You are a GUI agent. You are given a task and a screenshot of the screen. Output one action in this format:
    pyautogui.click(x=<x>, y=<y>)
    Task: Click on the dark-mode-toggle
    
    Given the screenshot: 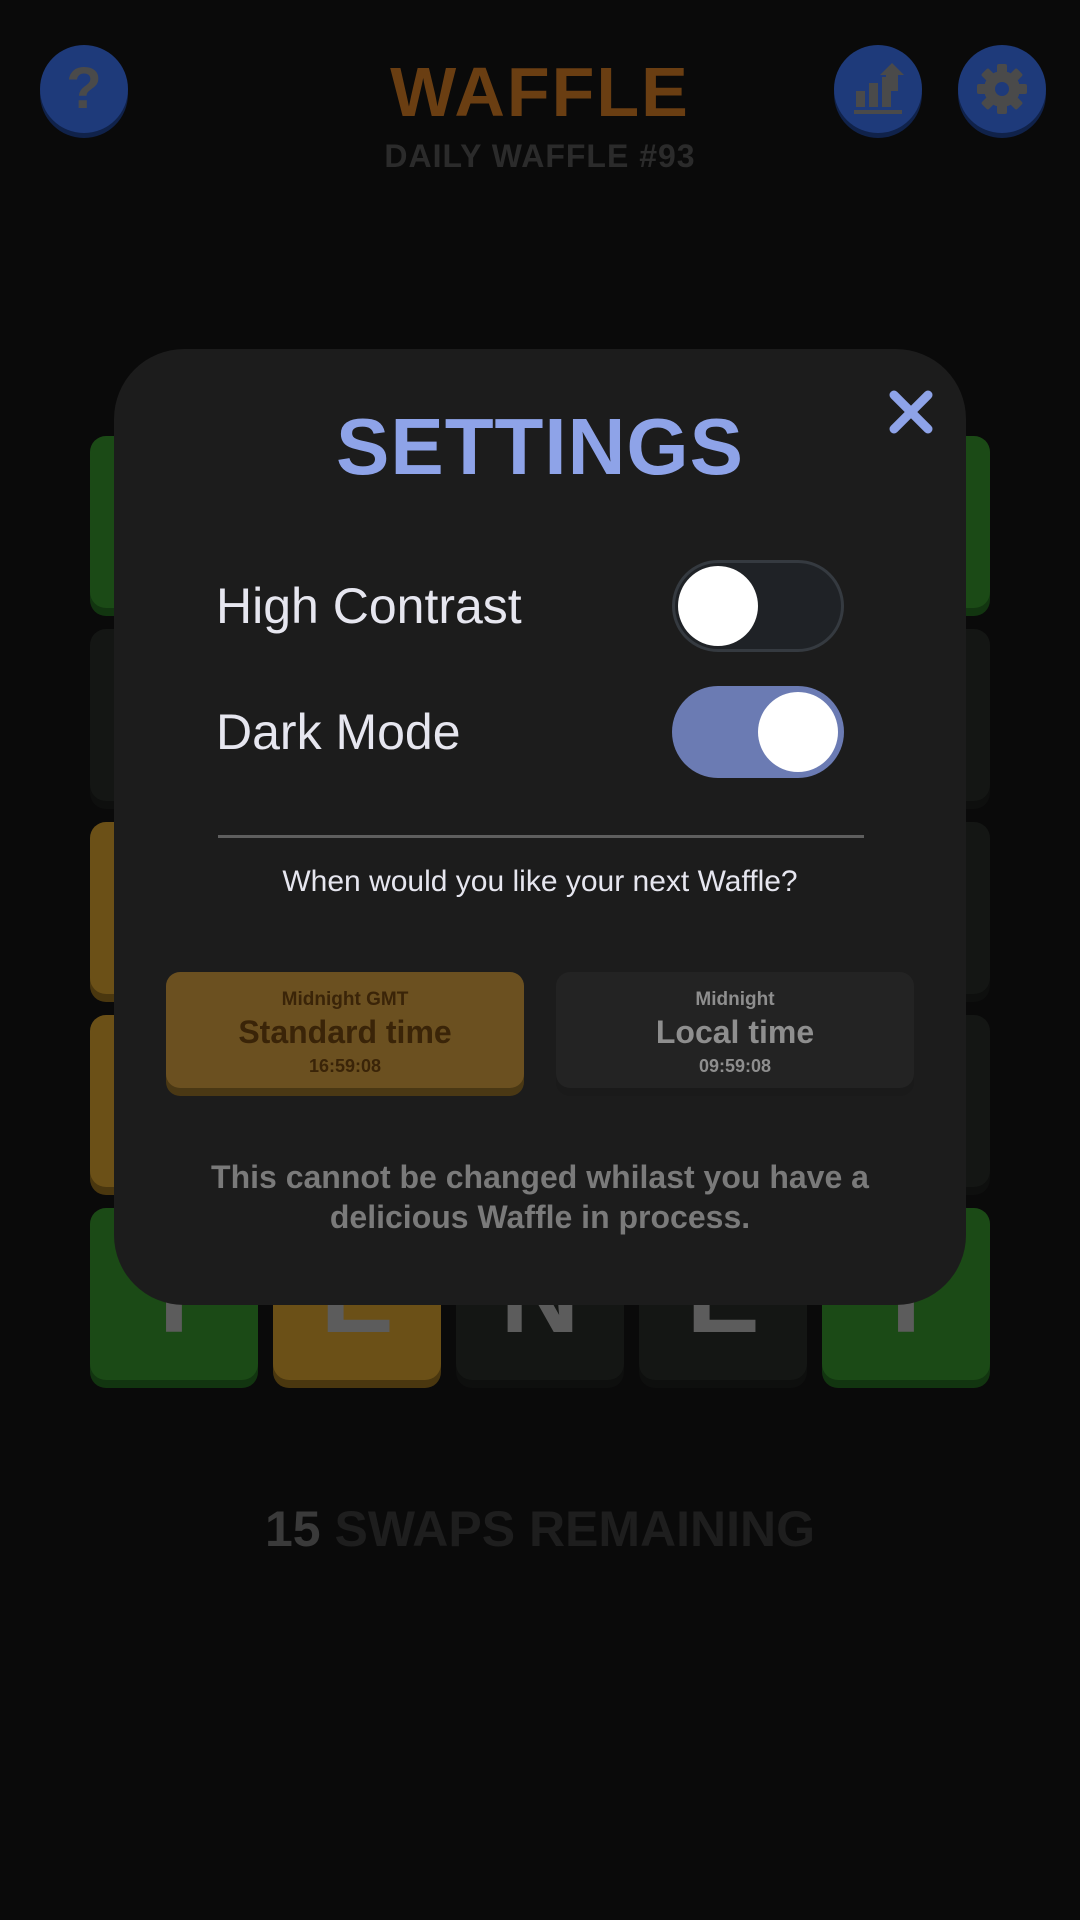 What is the action you would take?
    pyautogui.click(x=758, y=732)
    